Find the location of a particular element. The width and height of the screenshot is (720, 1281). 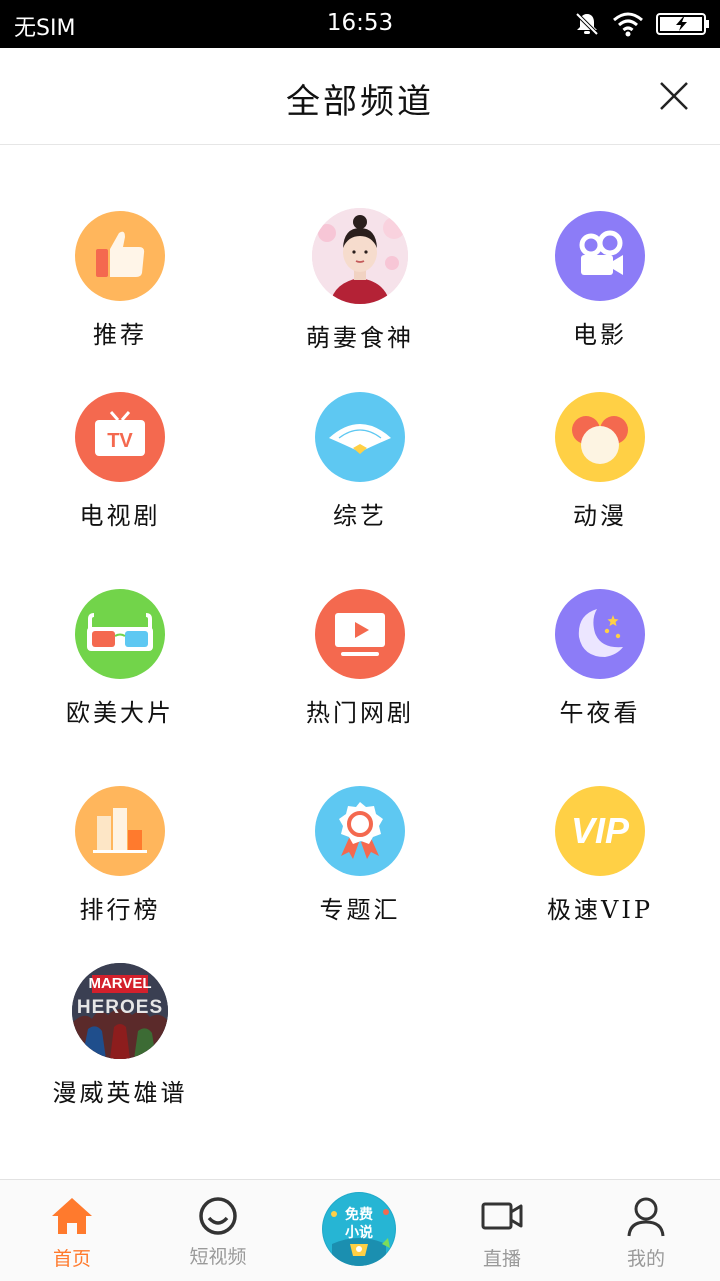

status-icons is located at coordinates (642, 24).